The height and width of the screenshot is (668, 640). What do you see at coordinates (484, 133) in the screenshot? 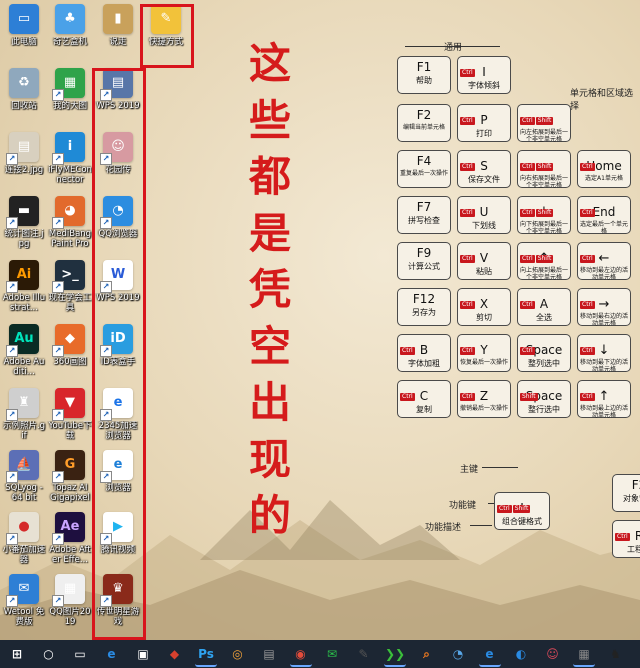
I see `key-description: 打印` at bounding box center [484, 133].